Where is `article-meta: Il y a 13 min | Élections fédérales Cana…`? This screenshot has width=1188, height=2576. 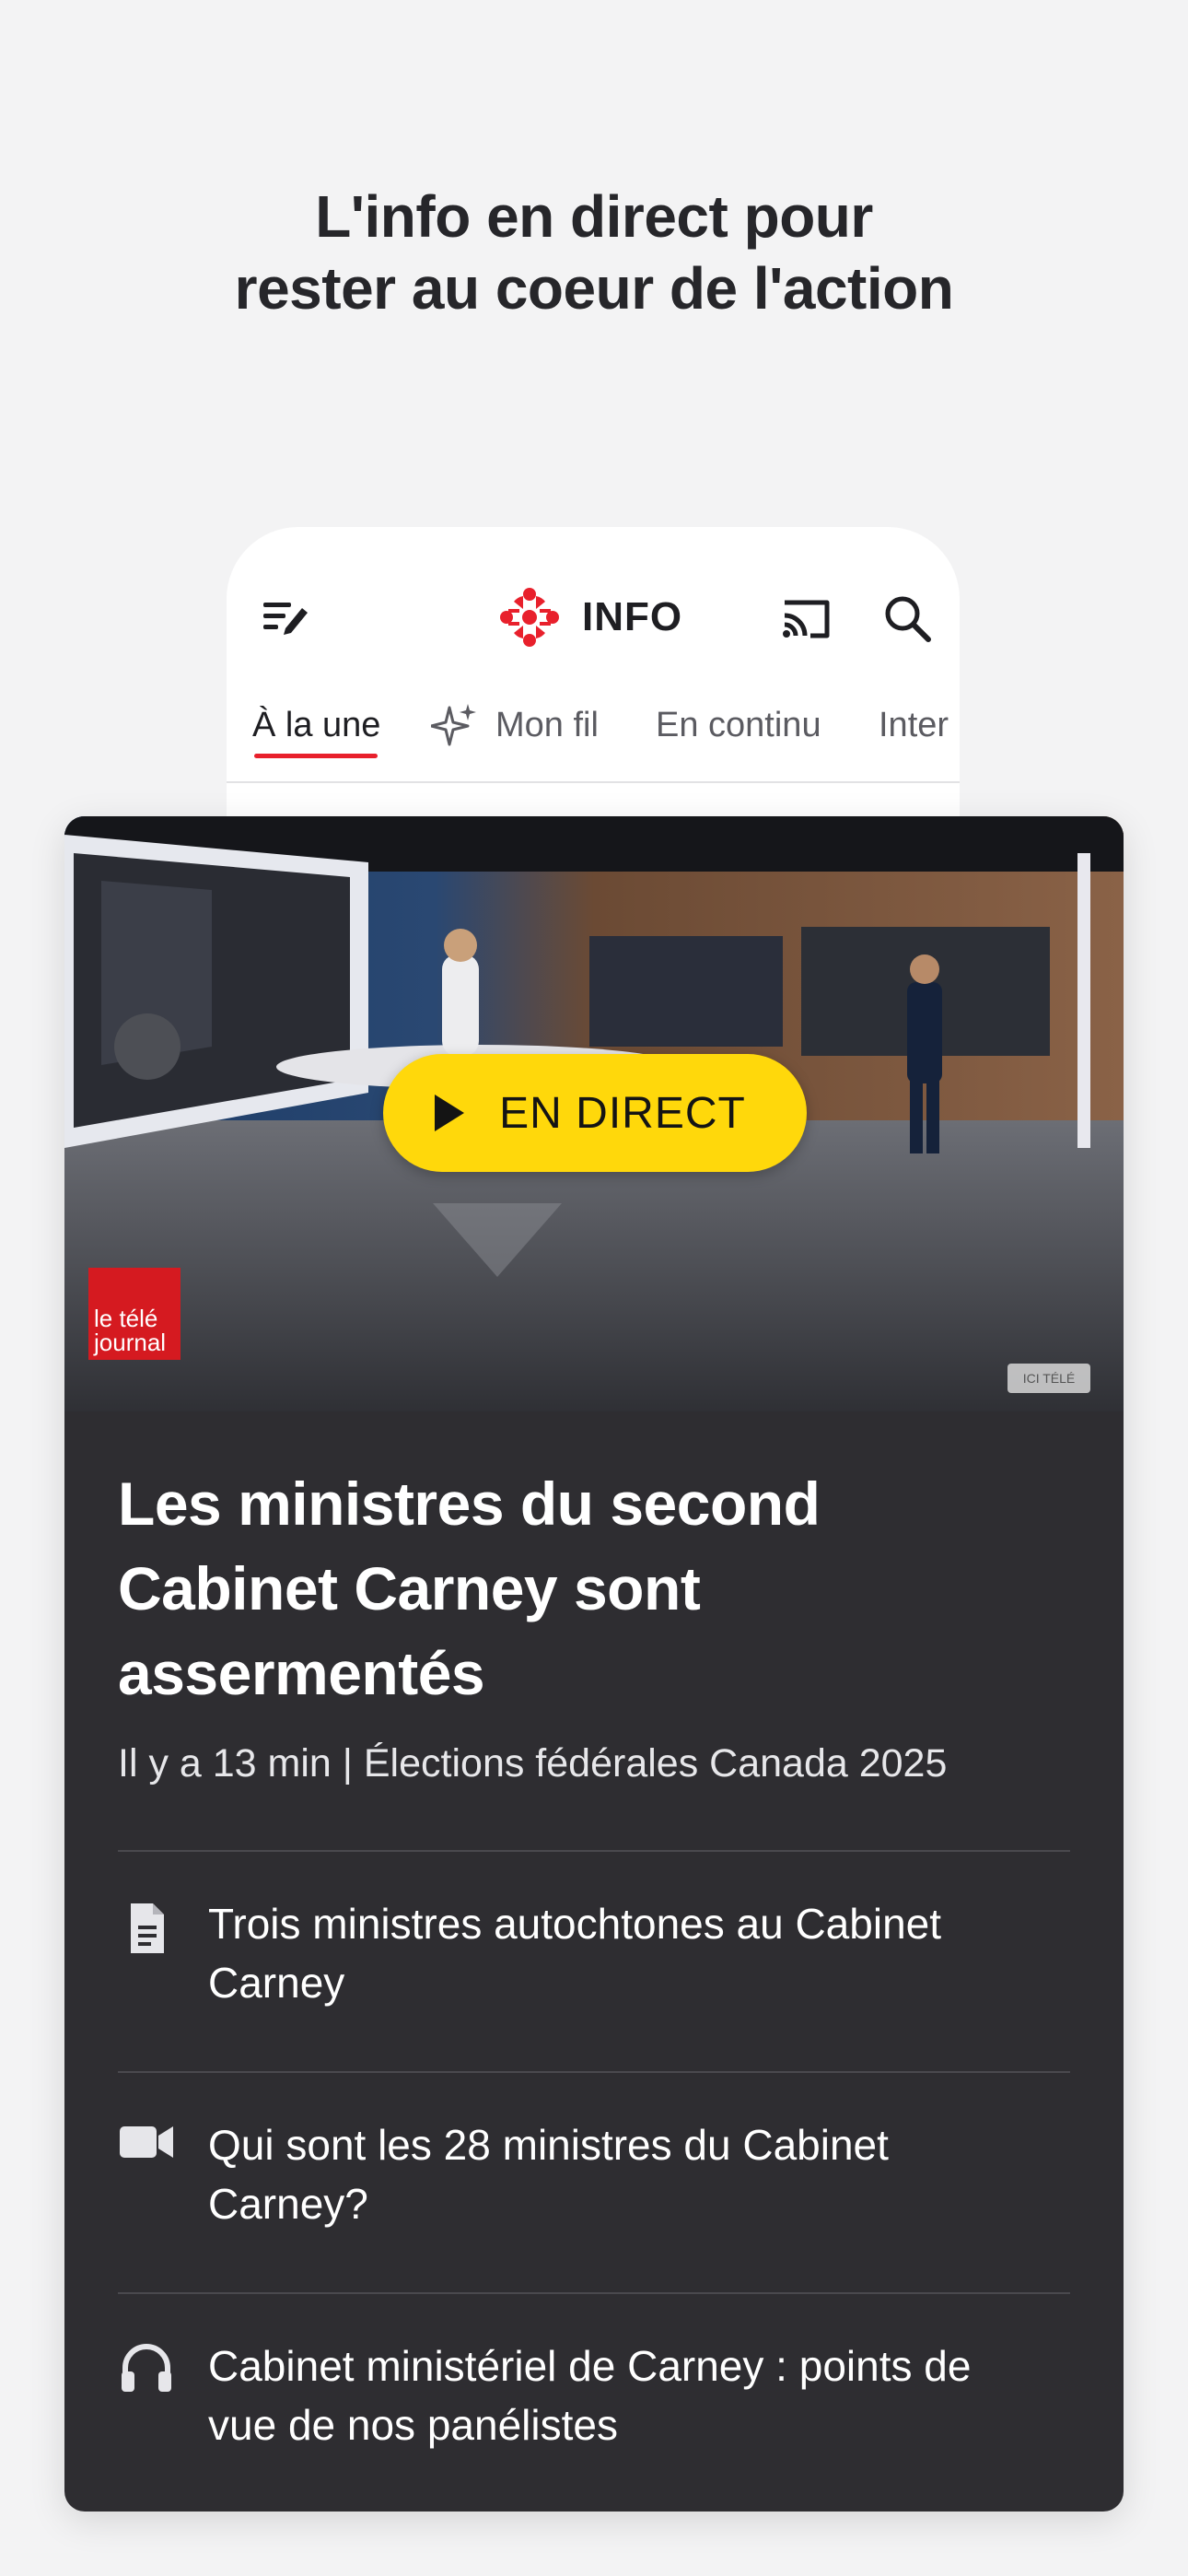
article-meta: Il y a 13 min | Élections fédérales Cana… is located at coordinates (533, 1763).